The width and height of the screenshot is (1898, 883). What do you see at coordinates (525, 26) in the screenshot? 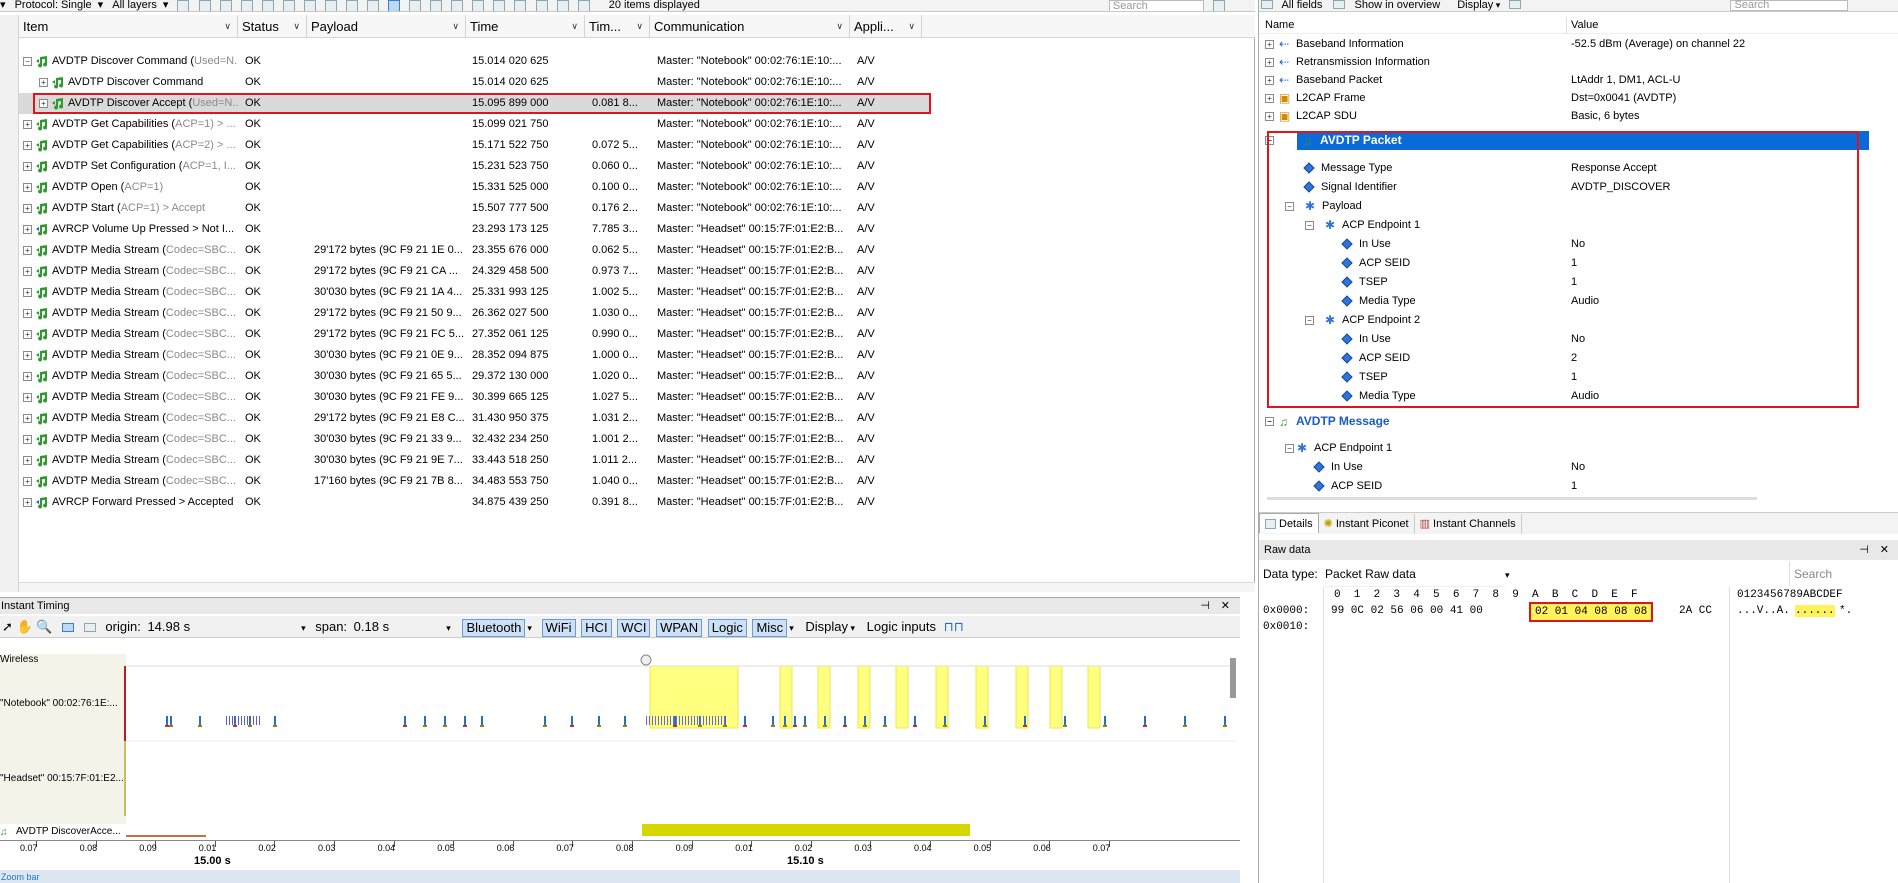
I see `column-time: Time ∨` at bounding box center [525, 26].